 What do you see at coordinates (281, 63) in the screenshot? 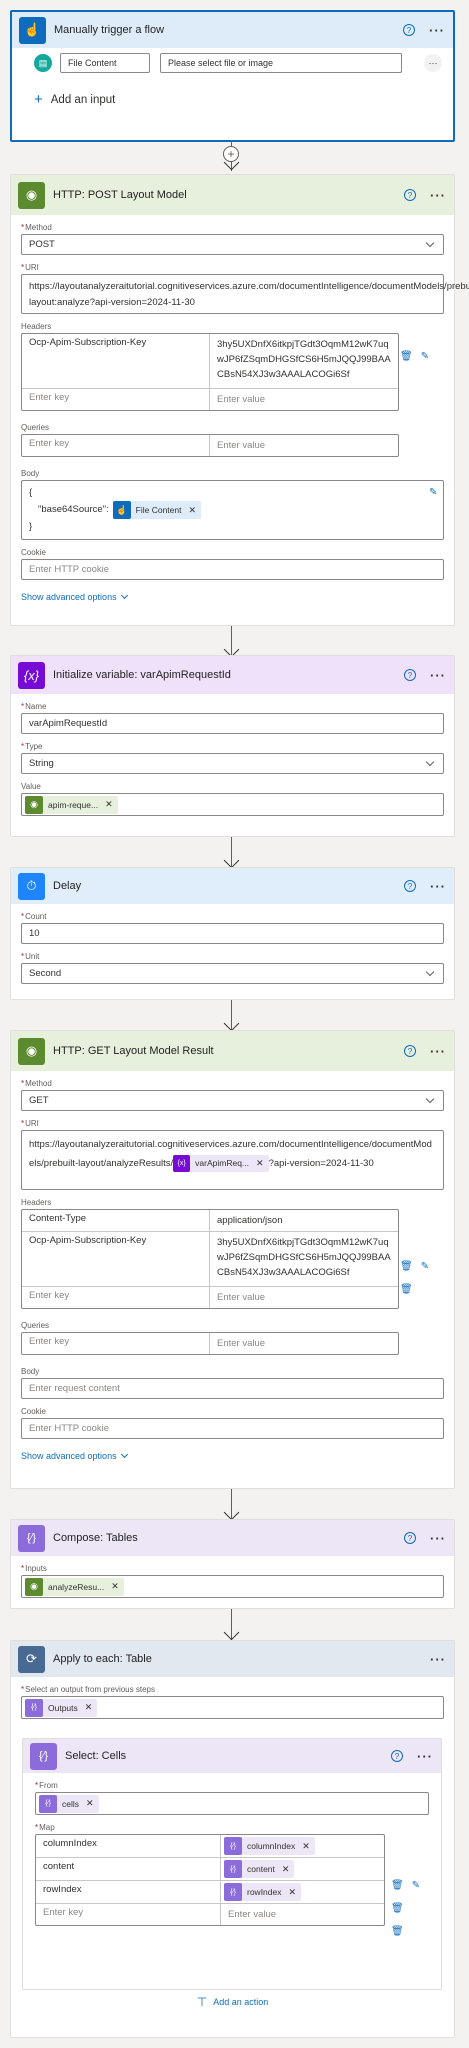
I see `file-content-value-field: Please select file or image` at bounding box center [281, 63].